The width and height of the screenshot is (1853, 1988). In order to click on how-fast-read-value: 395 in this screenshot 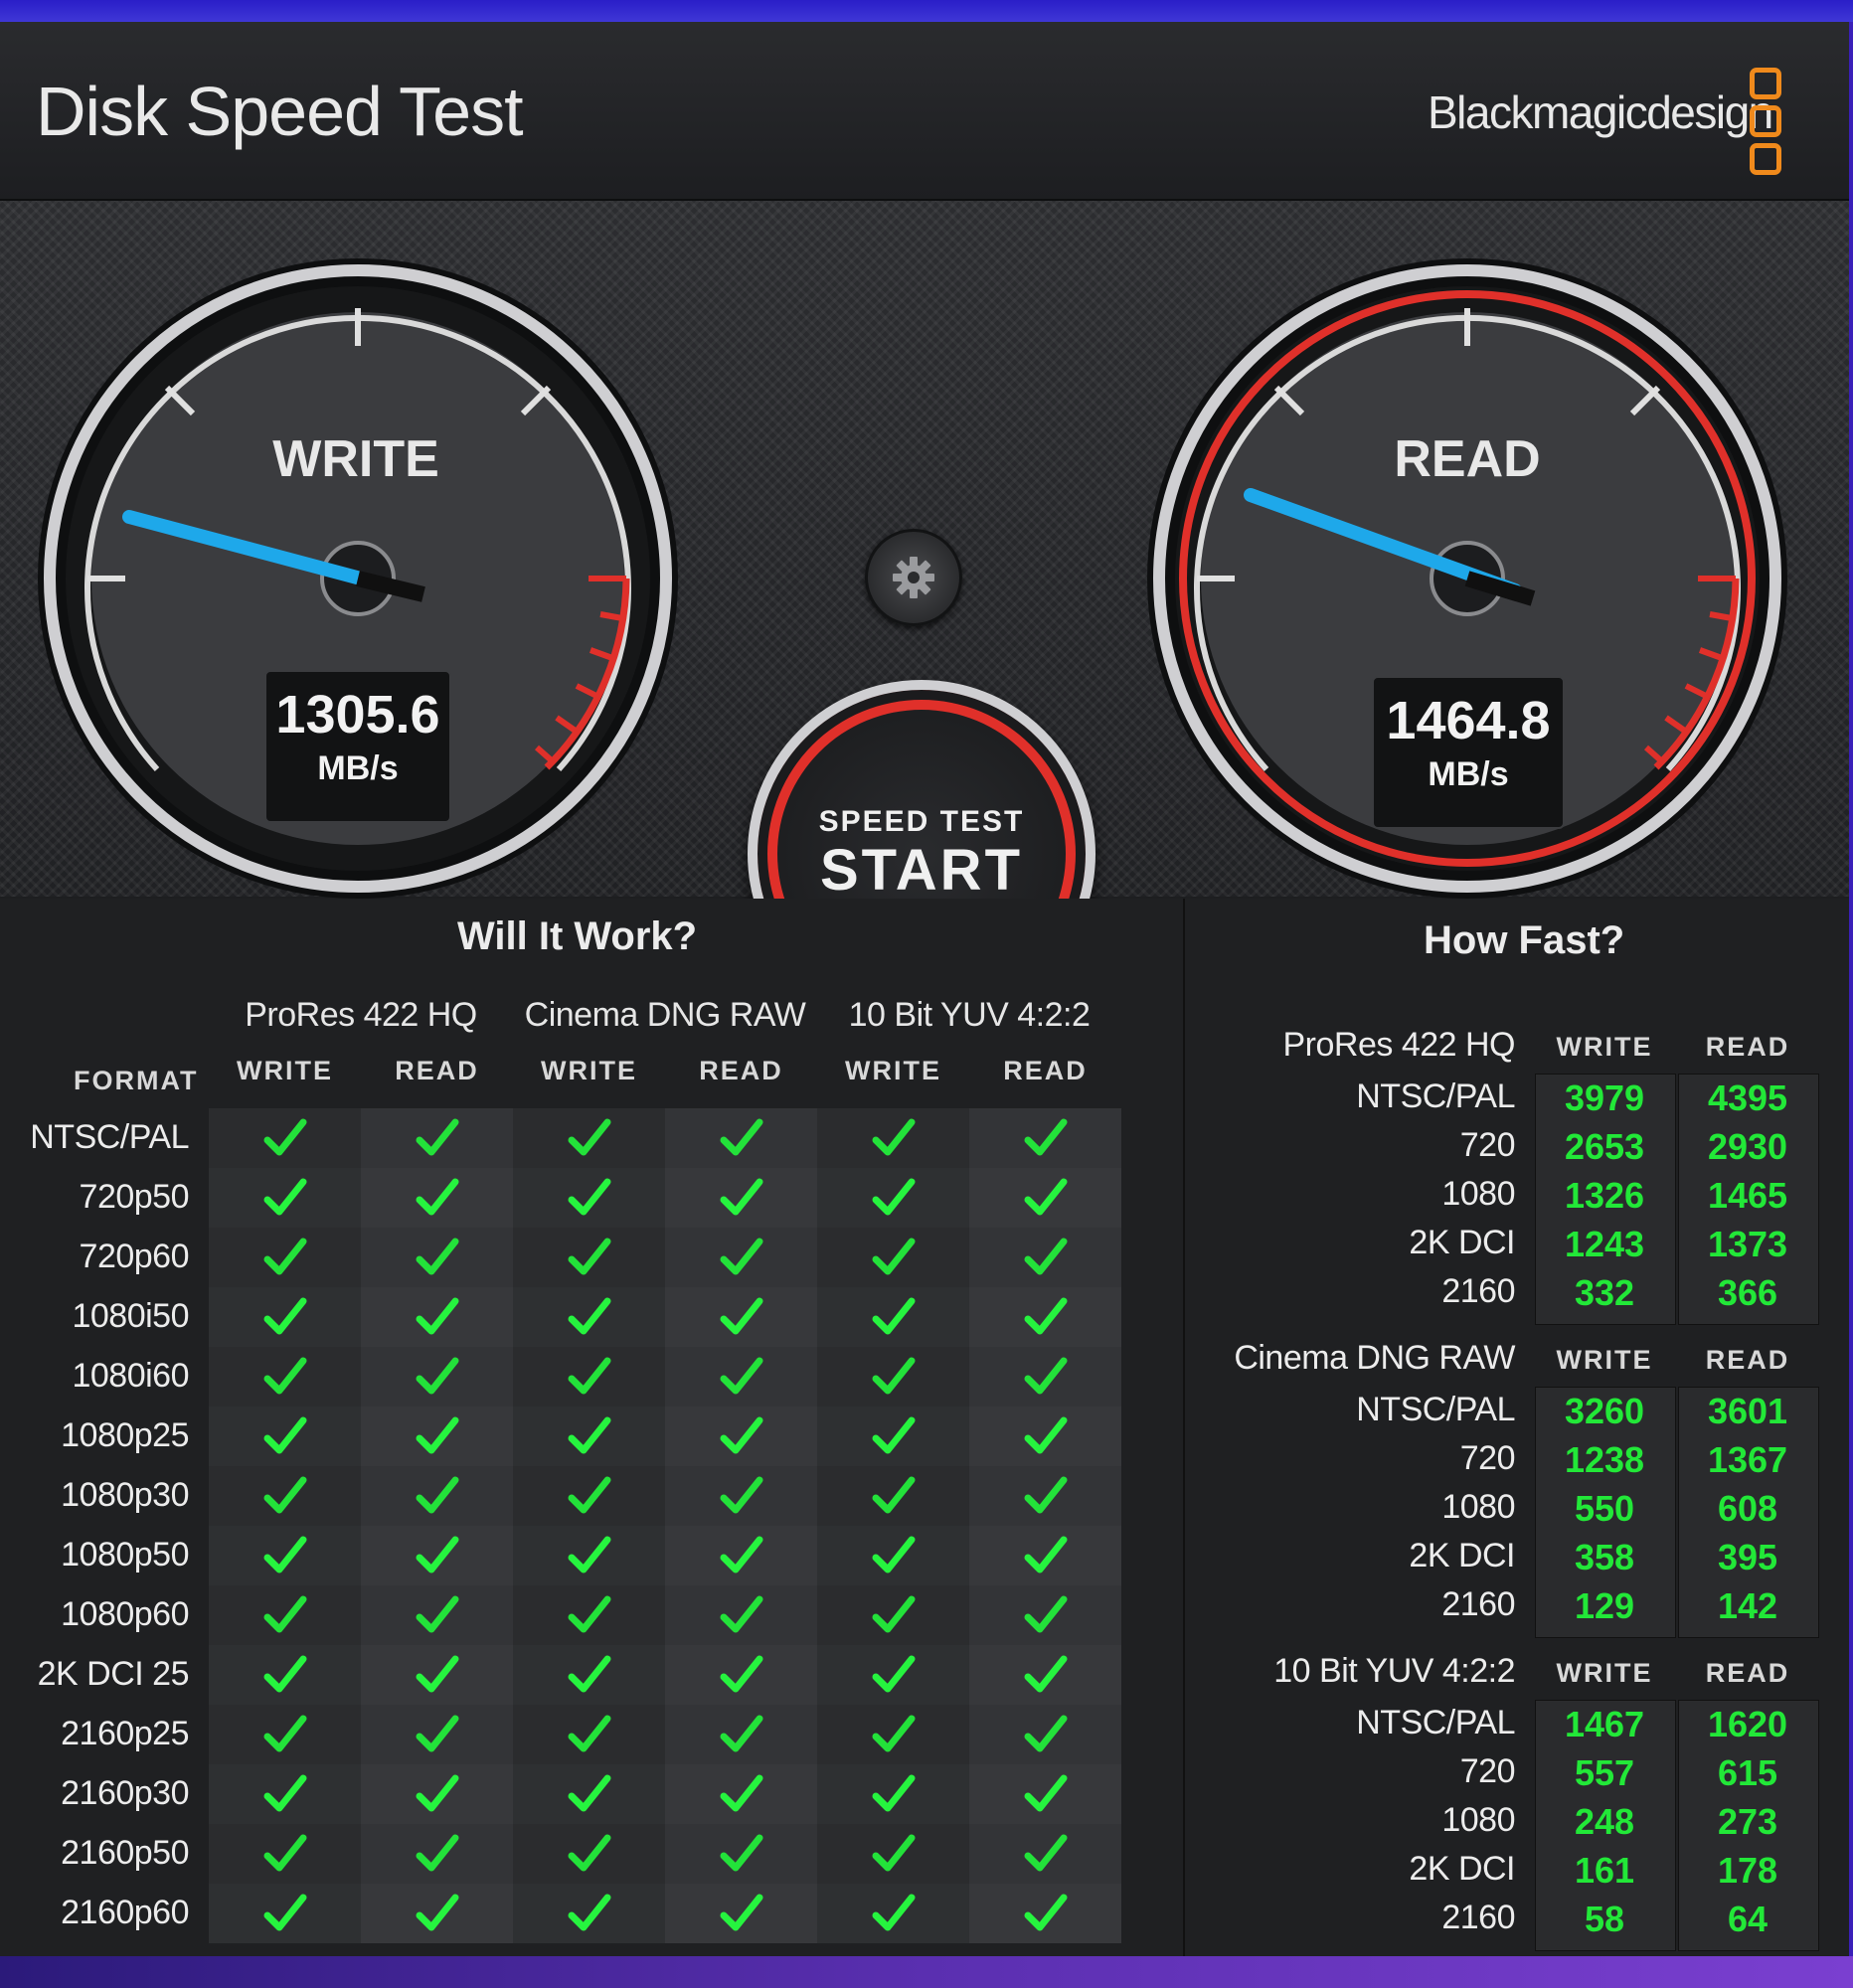, I will do `click(1748, 1557)`.